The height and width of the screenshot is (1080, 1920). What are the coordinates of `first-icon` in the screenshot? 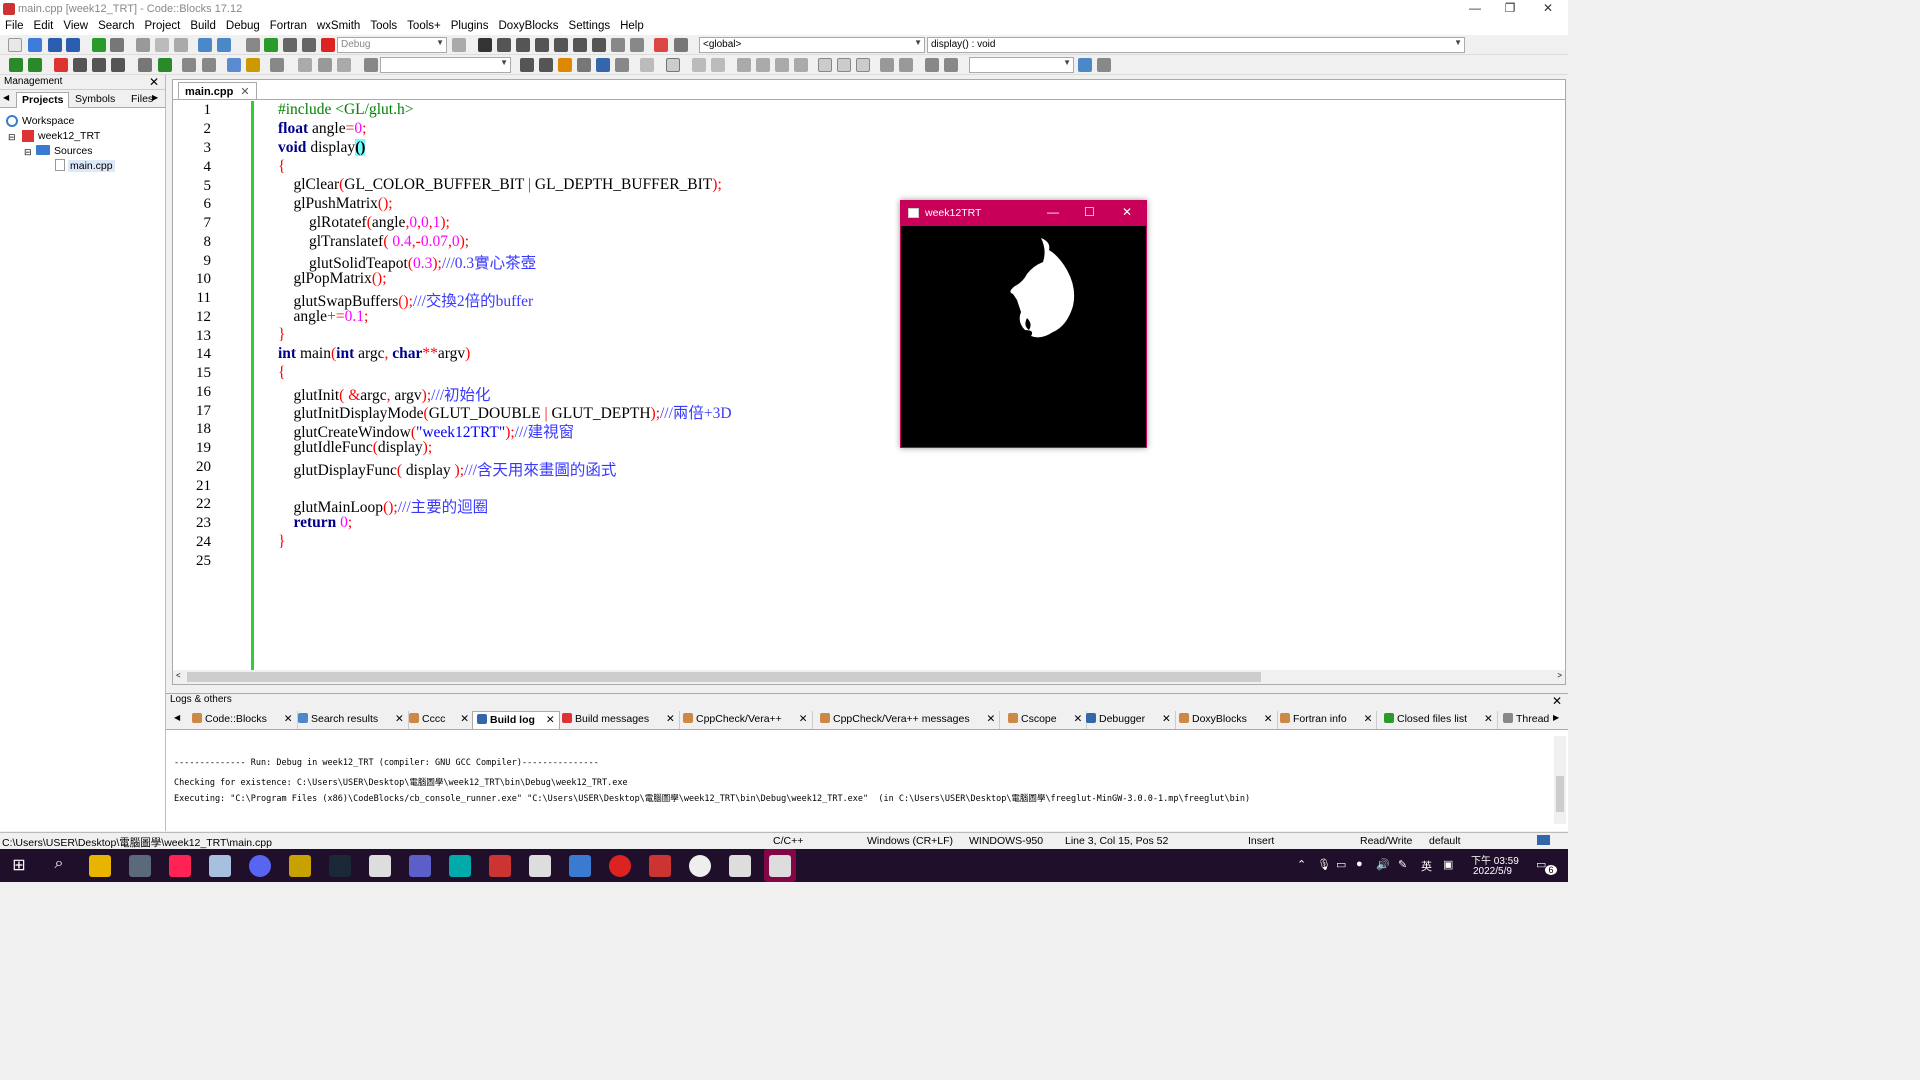 It's located at (305, 65).